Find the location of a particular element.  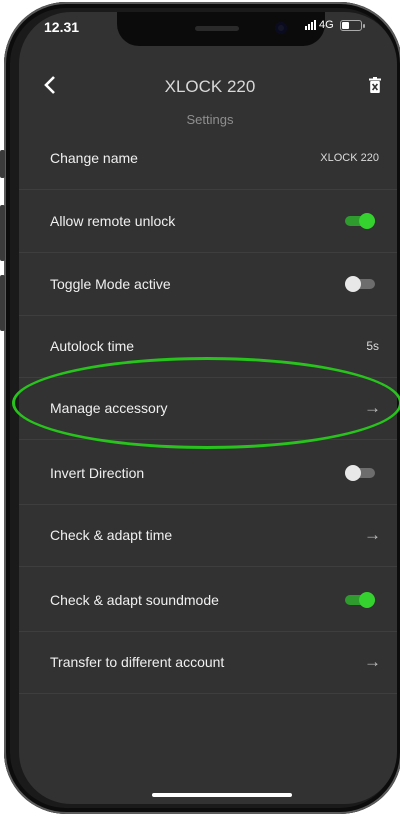

volume-up-button is located at coordinates (2, 233).